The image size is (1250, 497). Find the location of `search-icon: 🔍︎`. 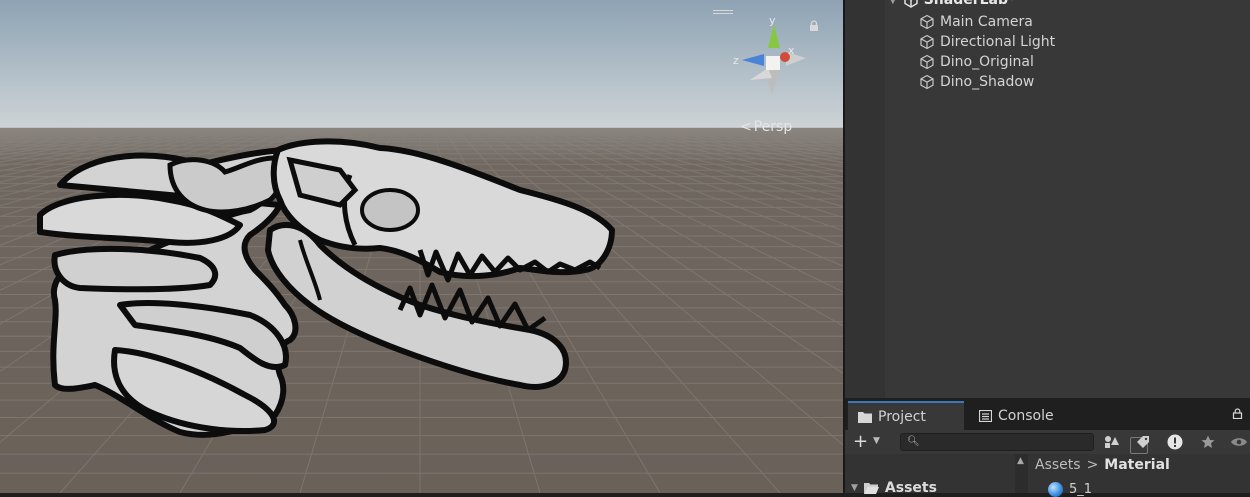

search-icon: 🔍︎ is located at coordinates (913, 441).